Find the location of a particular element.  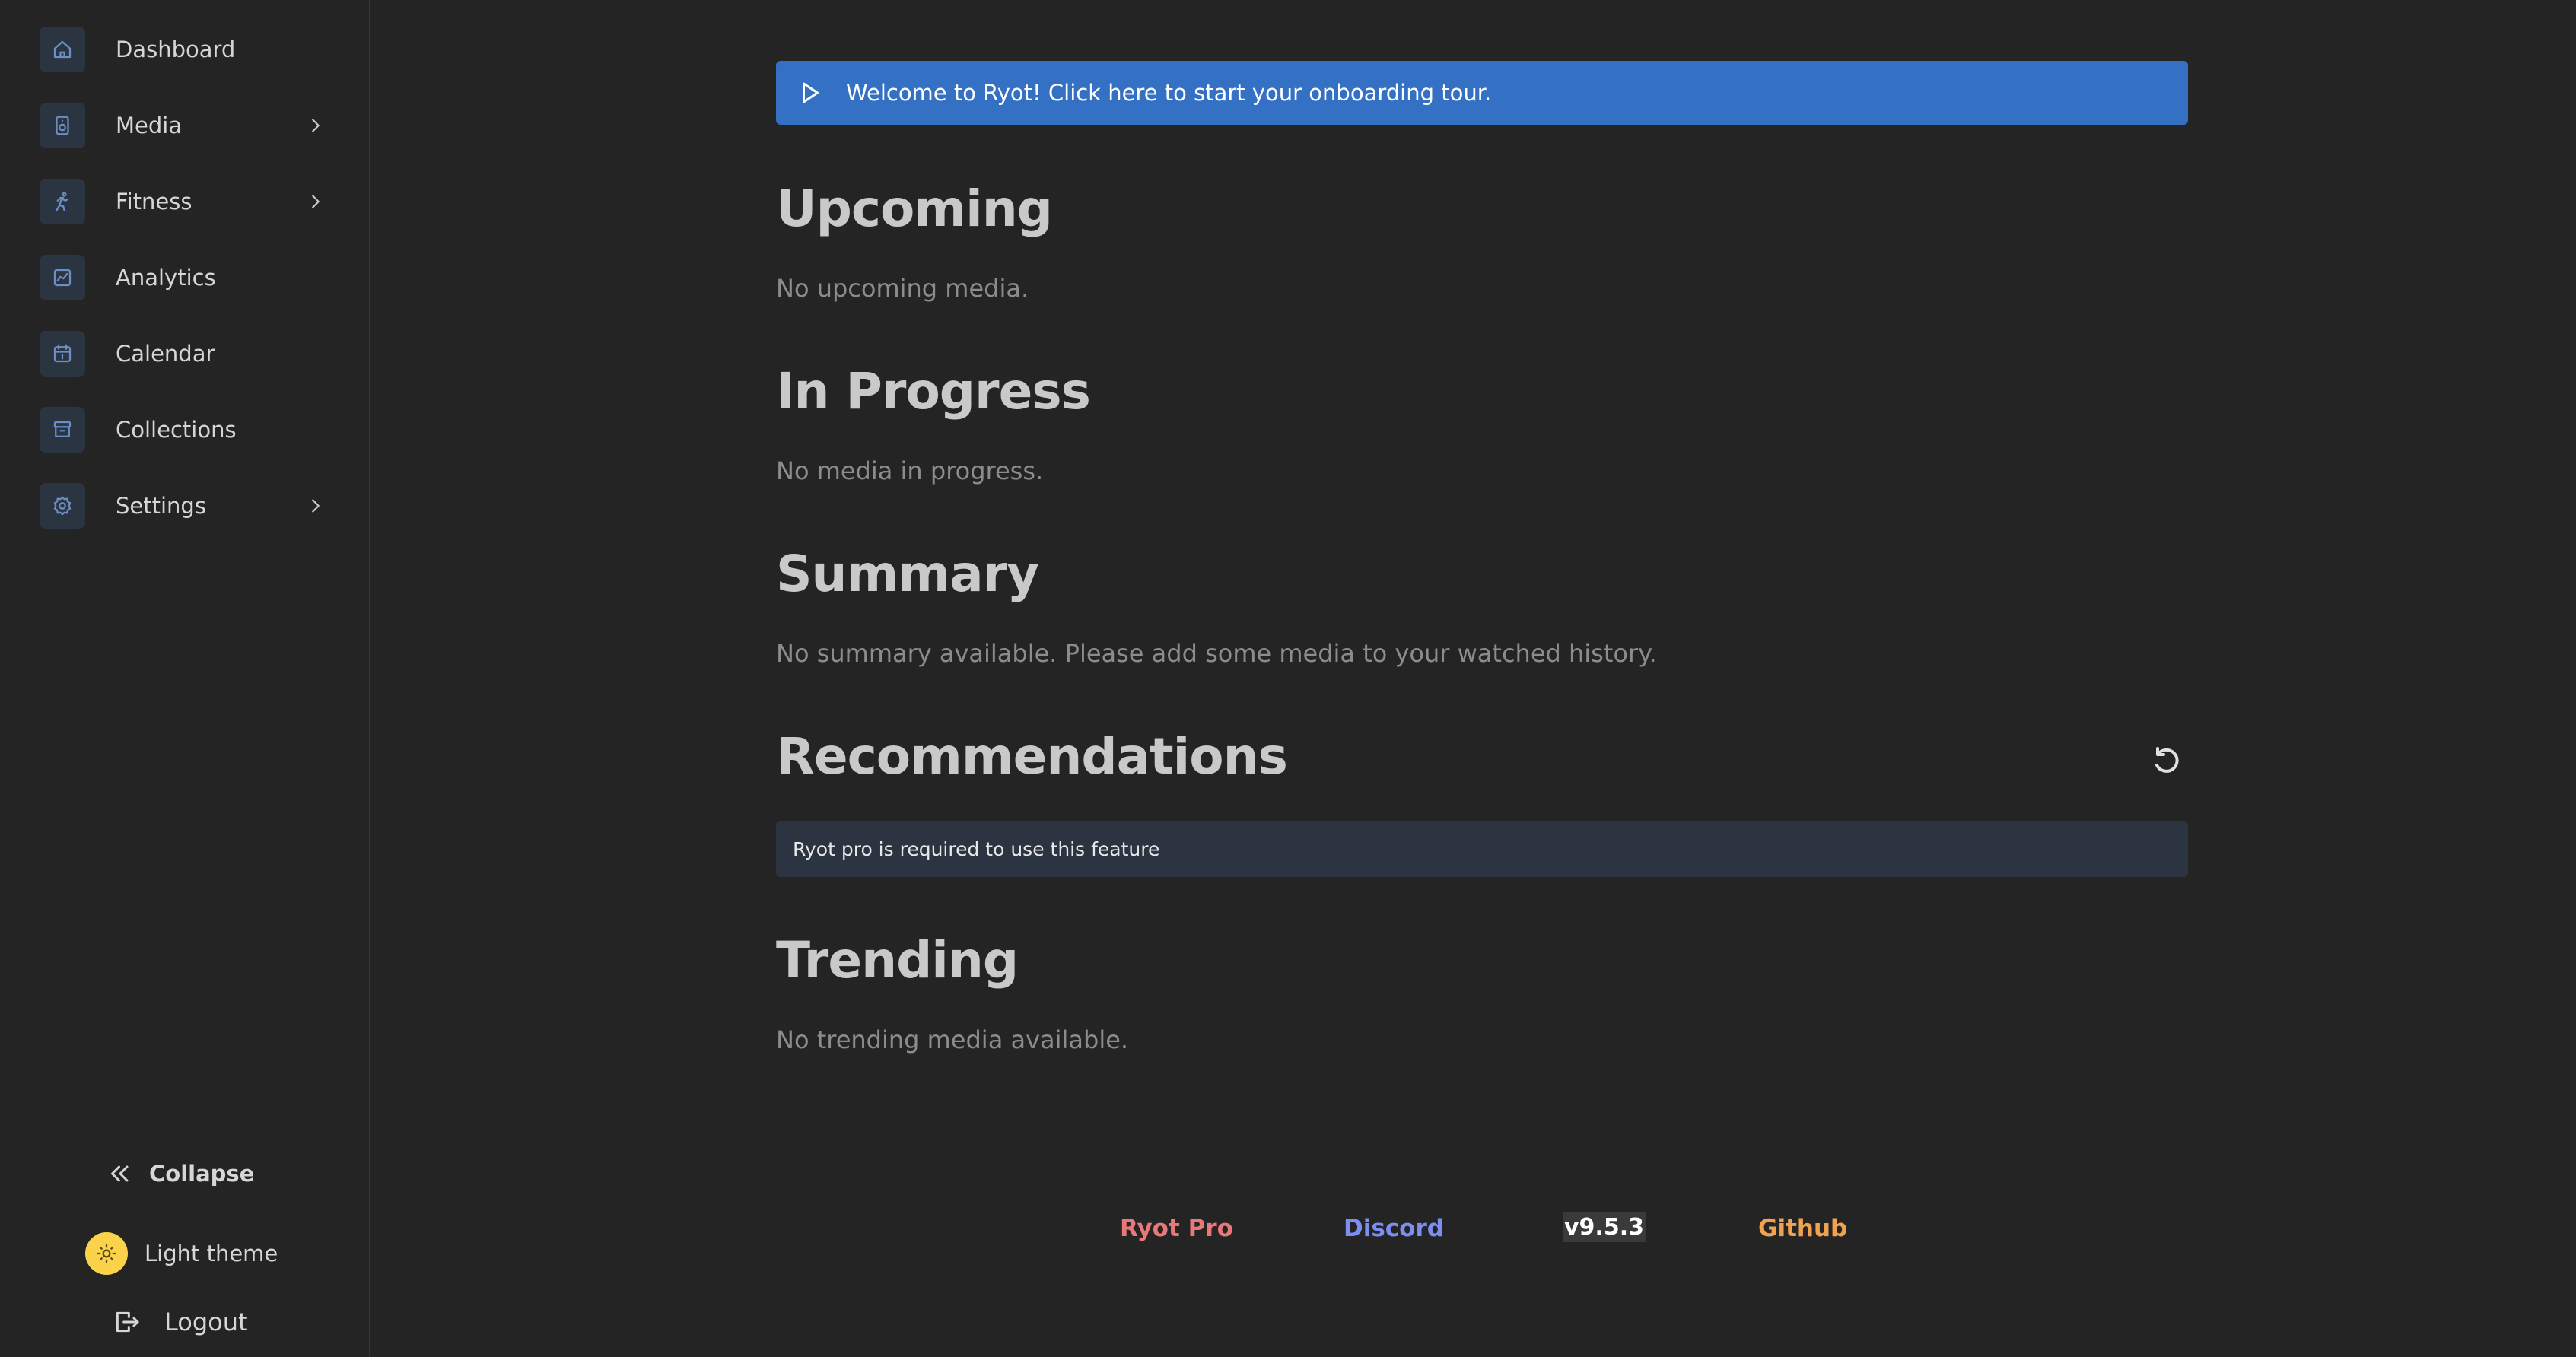

version-badge: v9.5.3 is located at coordinates (1605, 1227).